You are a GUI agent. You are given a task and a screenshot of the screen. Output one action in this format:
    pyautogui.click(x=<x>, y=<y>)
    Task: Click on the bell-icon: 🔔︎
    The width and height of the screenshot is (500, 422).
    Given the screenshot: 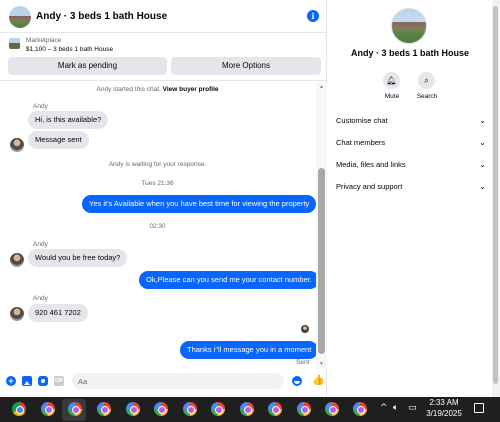 What is the action you would take?
    pyautogui.click(x=391, y=80)
    